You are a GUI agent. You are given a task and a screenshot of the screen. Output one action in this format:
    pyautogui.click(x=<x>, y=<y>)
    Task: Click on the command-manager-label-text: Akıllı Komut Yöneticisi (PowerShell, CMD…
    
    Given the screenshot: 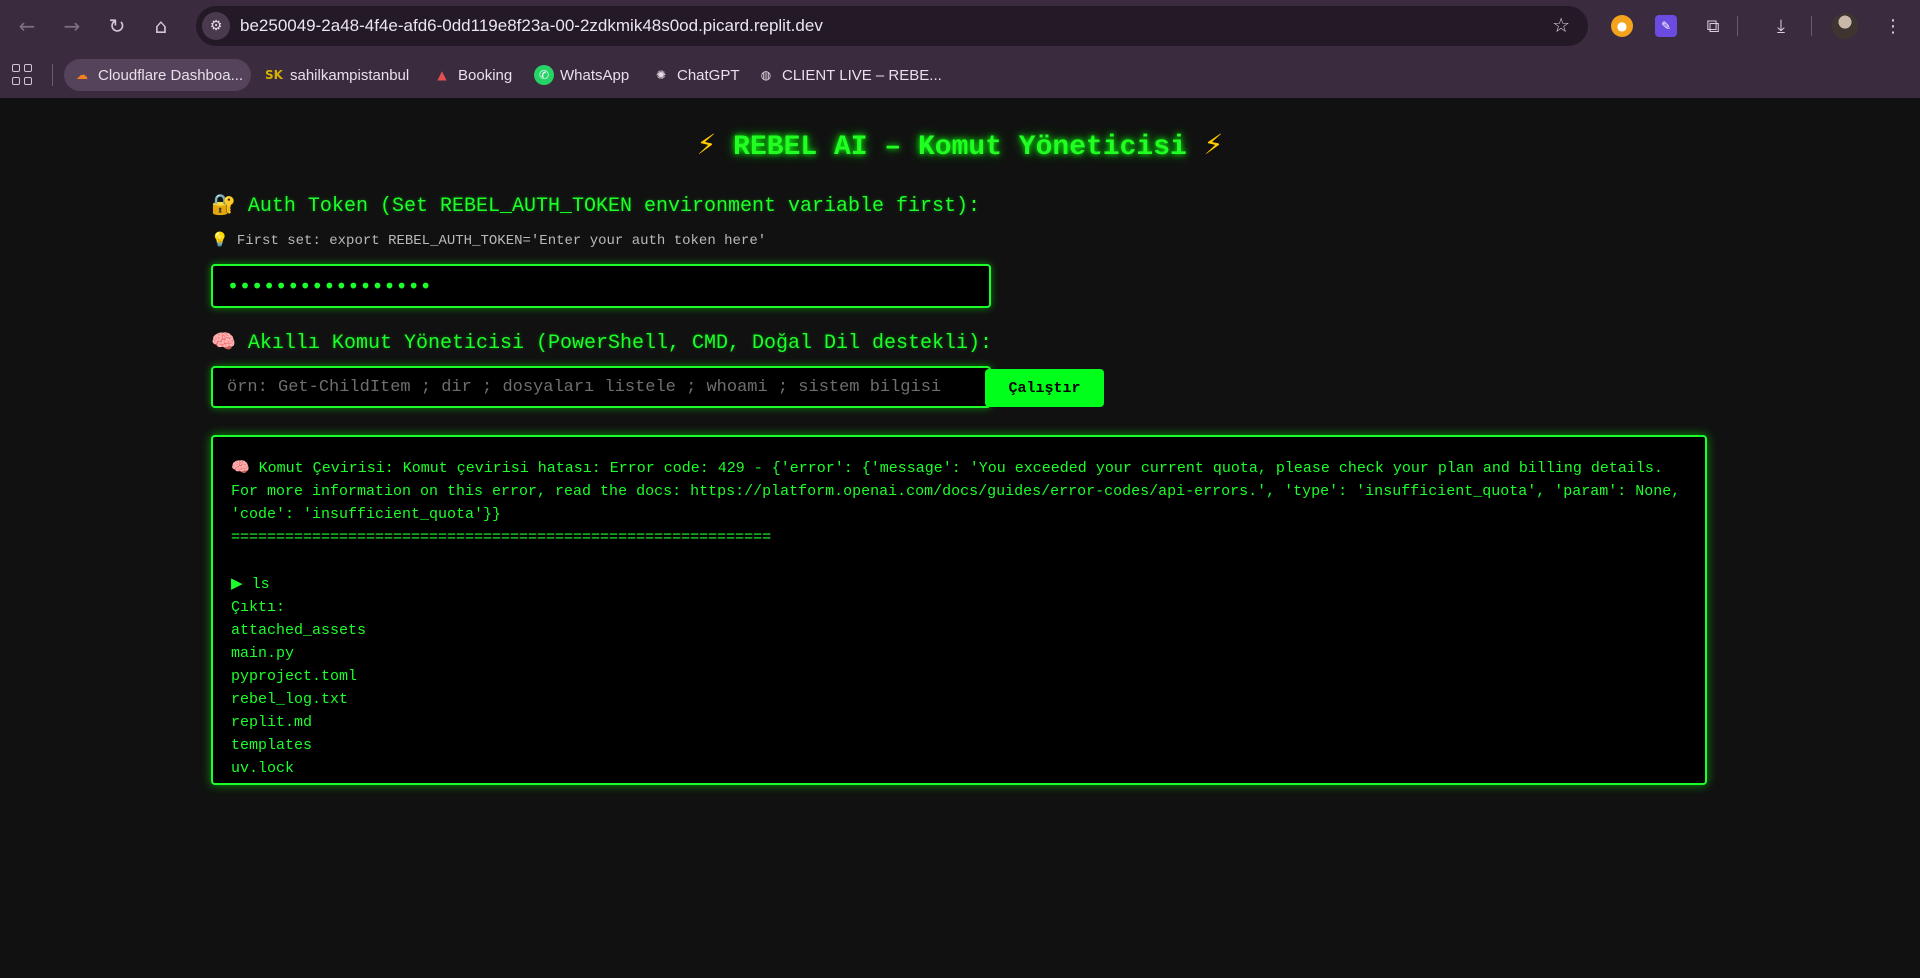 What is the action you would take?
    pyautogui.click(x=620, y=343)
    